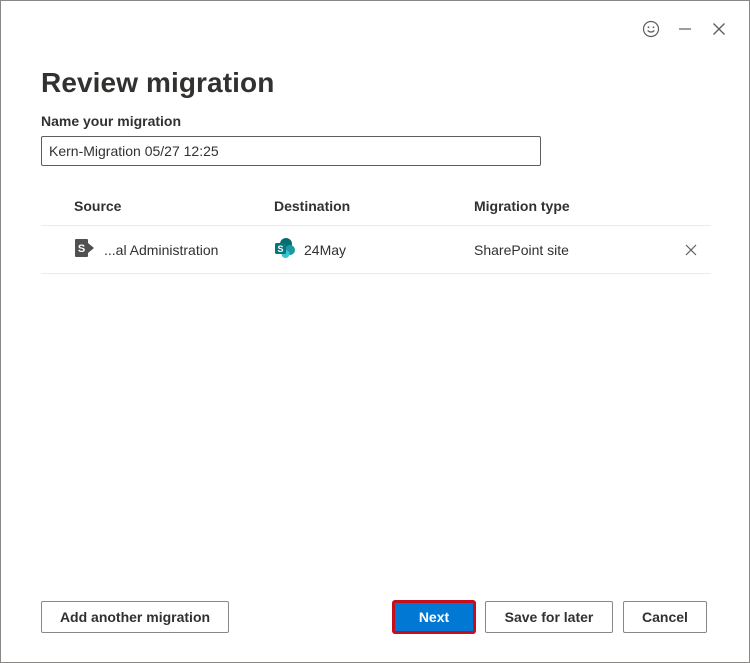 The height and width of the screenshot is (663, 750). Describe the element at coordinates (691, 250) in the screenshot. I see `remove-row-icon` at that location.